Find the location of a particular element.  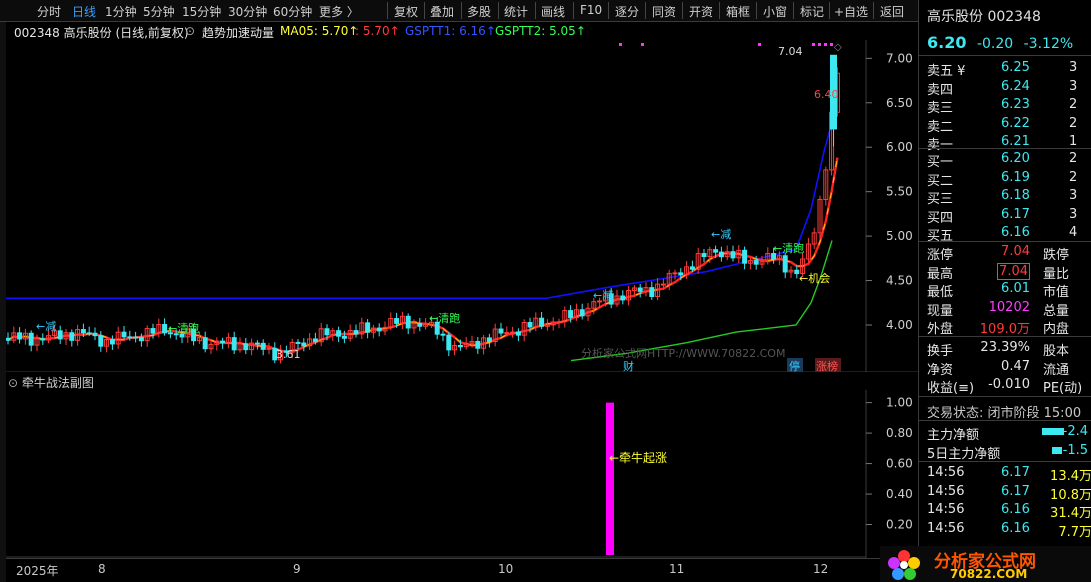

zhufen-button: 逐分 is located at coordinates (627, 11).